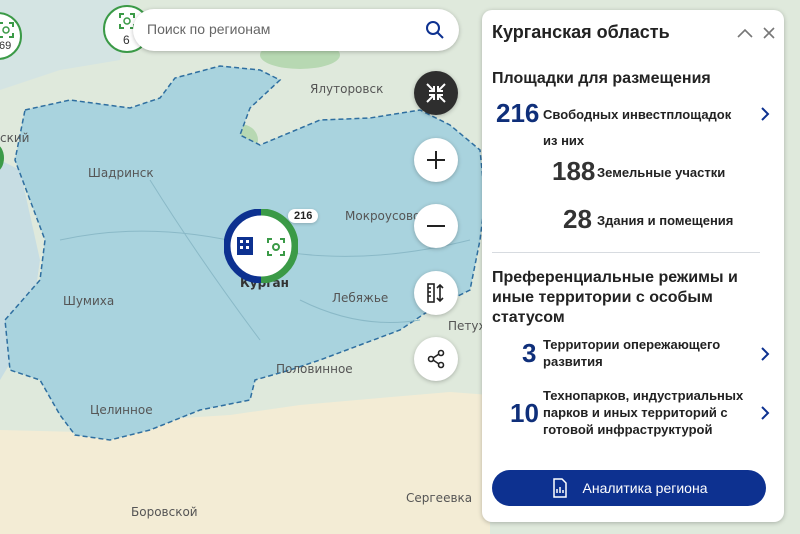  I want to click on section-sites-title: Площадки для размещения, so click(601, 78).